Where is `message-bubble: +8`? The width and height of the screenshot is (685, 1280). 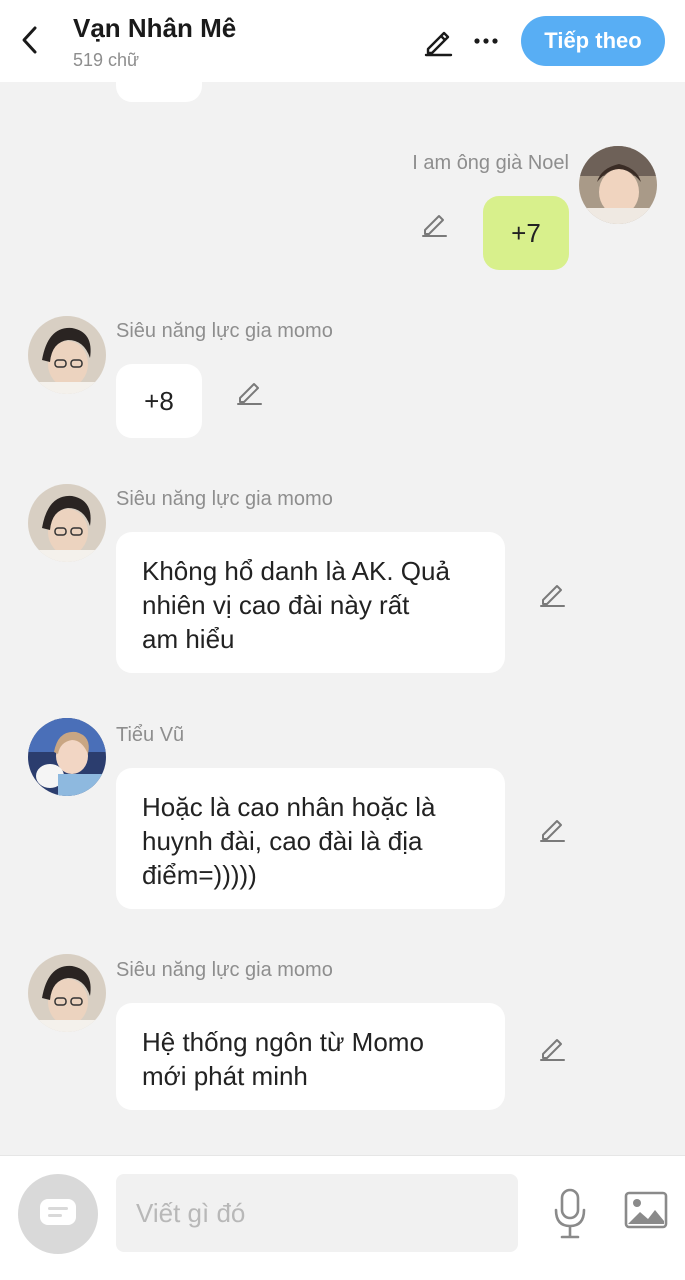 message-bubble: +8 is located at coordinates (159, 401).